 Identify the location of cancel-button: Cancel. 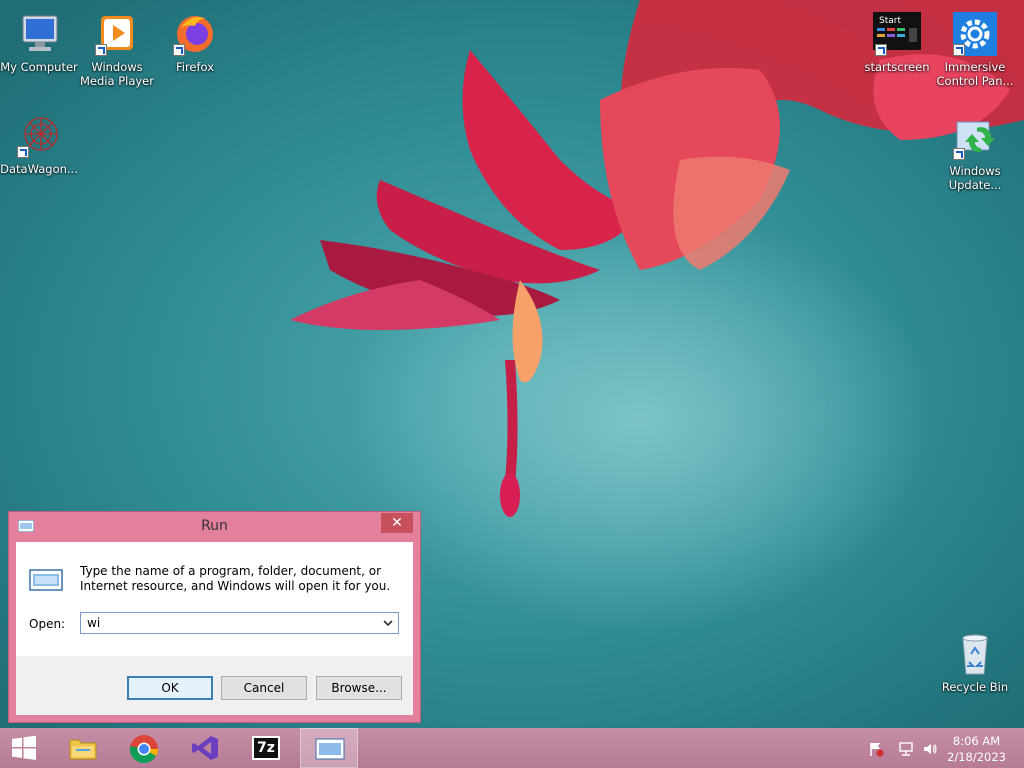
(264, 688).